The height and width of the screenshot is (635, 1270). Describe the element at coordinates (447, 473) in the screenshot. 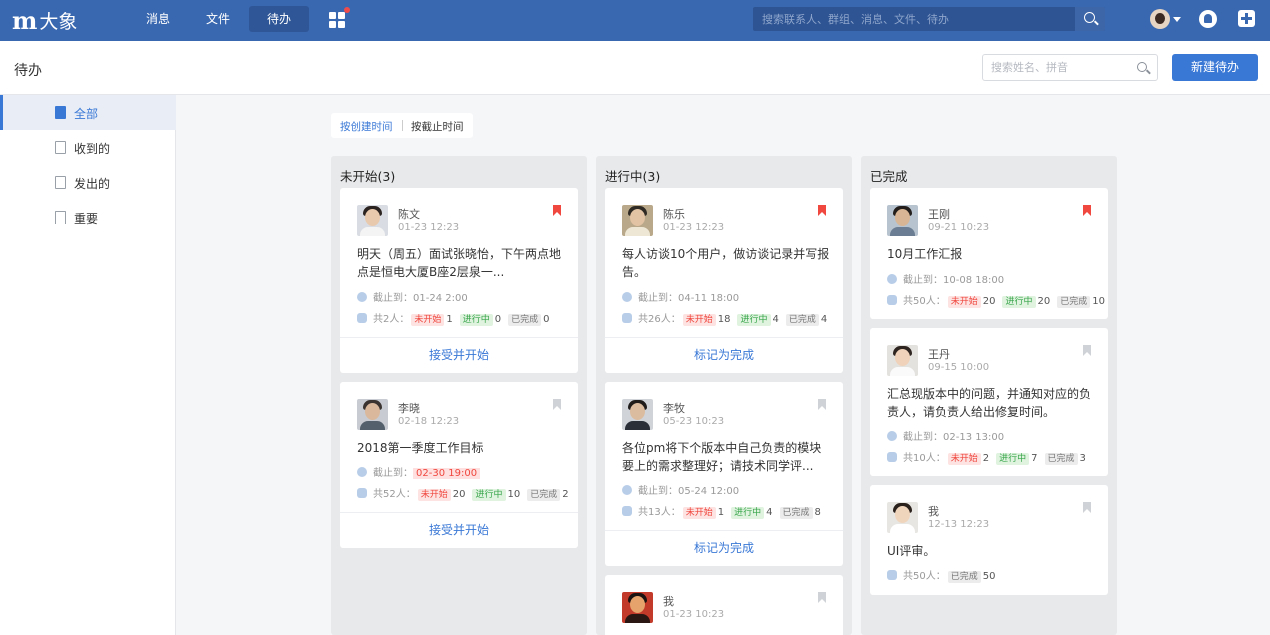

I see `deadline-value: 02-30 19:00` at that location.